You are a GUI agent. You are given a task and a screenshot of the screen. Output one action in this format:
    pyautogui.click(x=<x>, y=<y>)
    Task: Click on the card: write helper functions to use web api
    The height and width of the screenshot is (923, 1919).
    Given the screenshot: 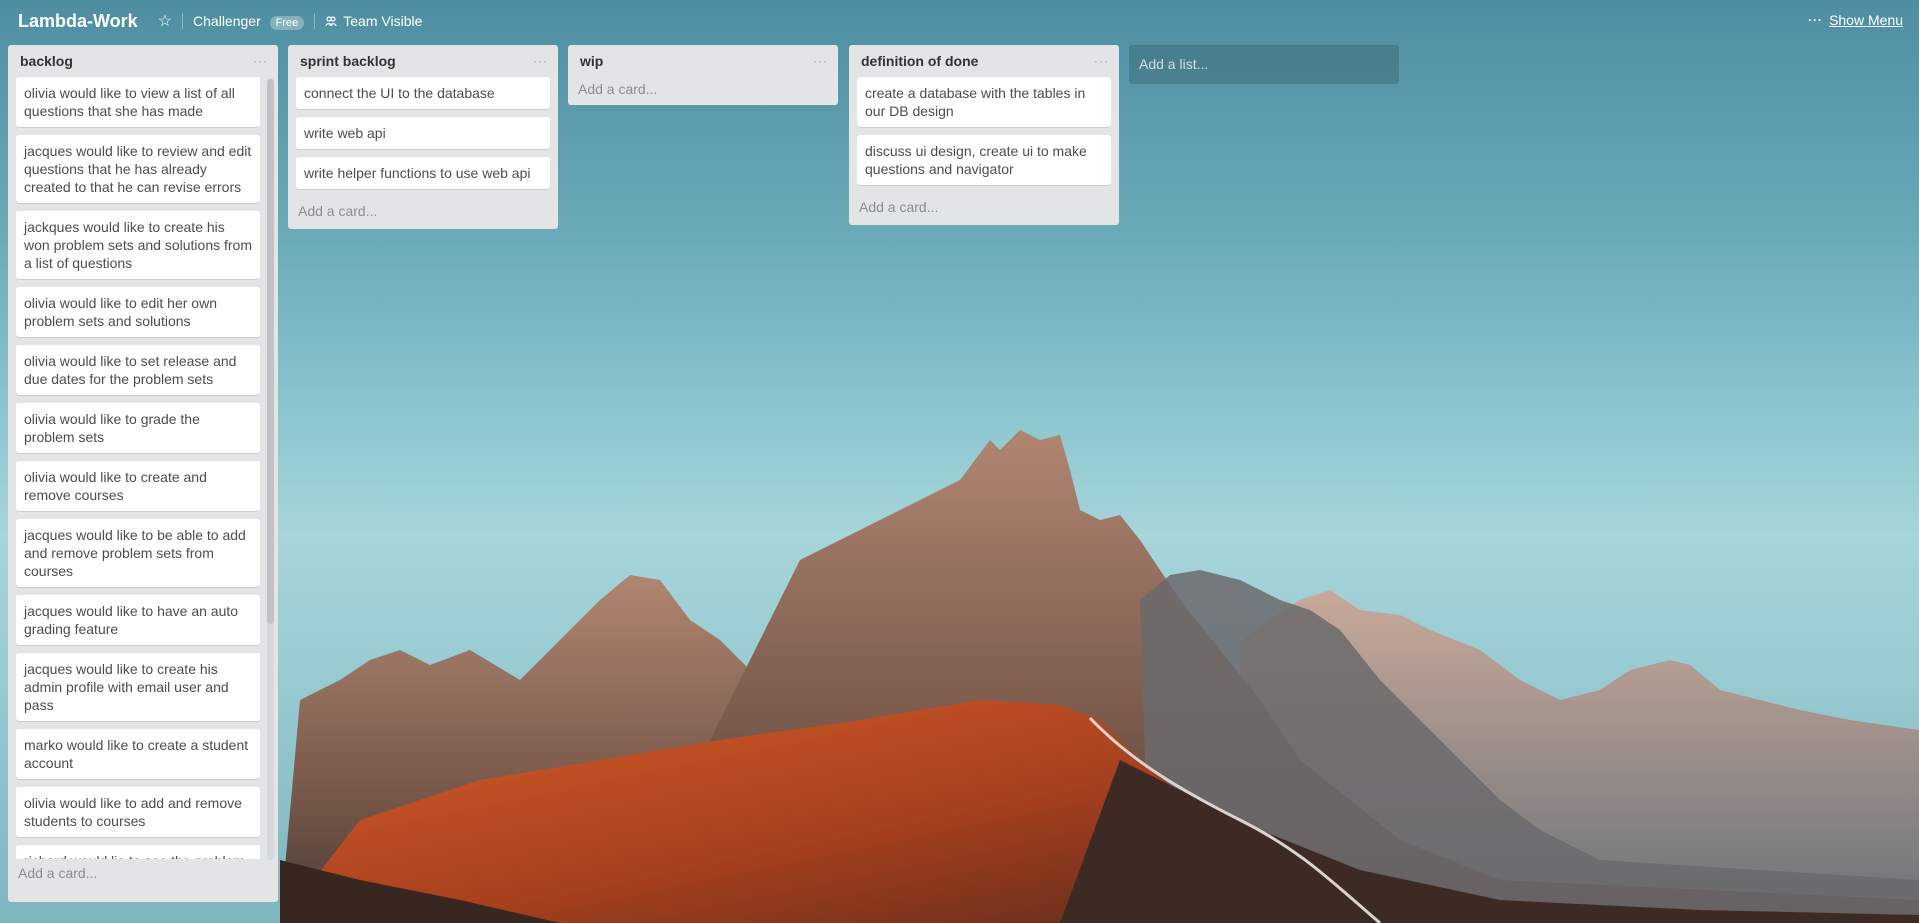 What is the action you would take?
    pyautogui.click(x=423, y=173)
    